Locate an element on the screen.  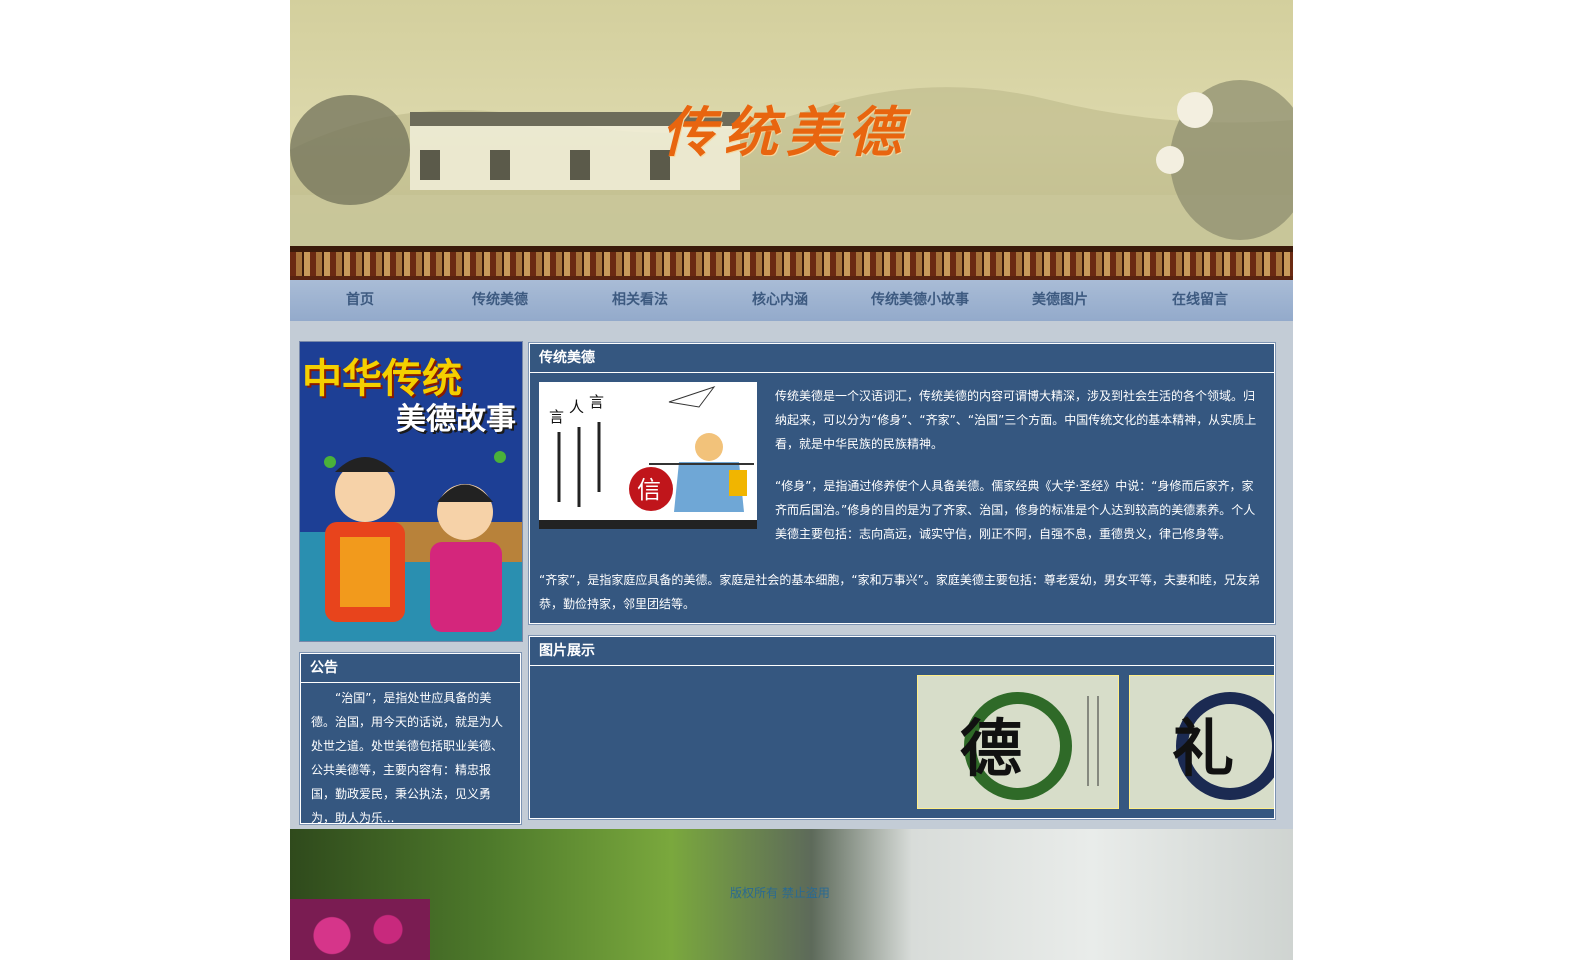
footer-copyright: 版权所有 禁止盗用 is located at coordinates (780, 893).